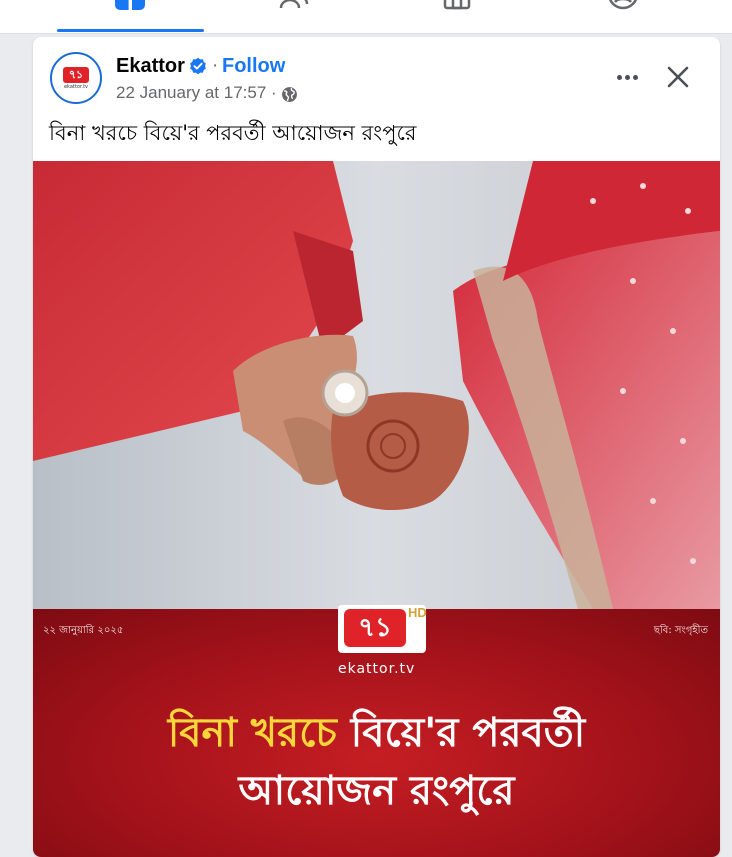  What do you see at coordinates (198, 66) in the screenshot?
I see `verified-badge-icon` at bounding box center [198, 66].